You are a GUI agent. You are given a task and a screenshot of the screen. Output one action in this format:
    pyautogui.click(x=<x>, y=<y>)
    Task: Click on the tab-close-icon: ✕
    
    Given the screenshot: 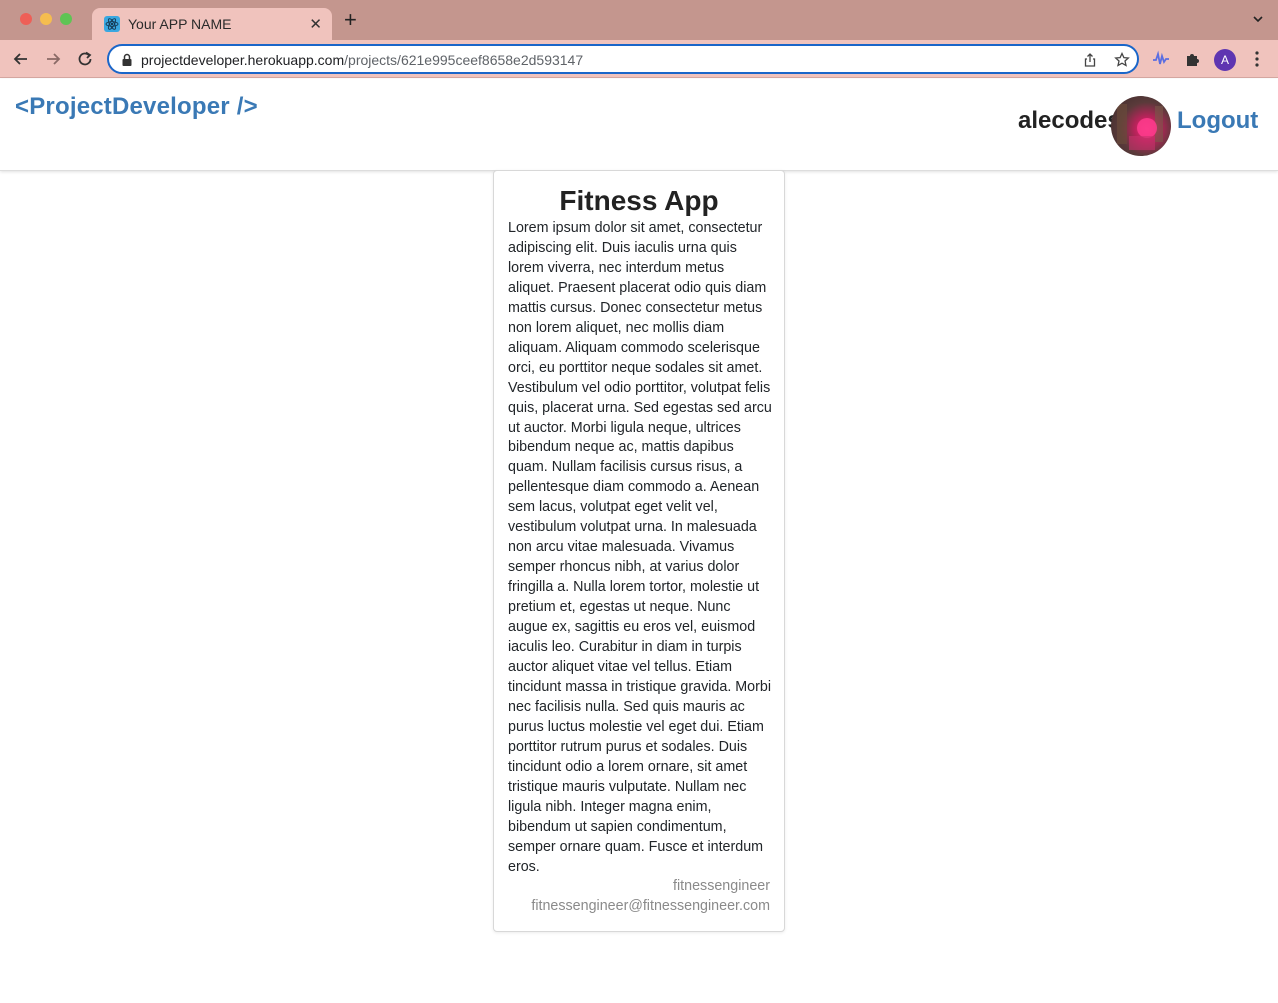 What is the action you would take?
    pyautogui.click(x=315, y=24)
    